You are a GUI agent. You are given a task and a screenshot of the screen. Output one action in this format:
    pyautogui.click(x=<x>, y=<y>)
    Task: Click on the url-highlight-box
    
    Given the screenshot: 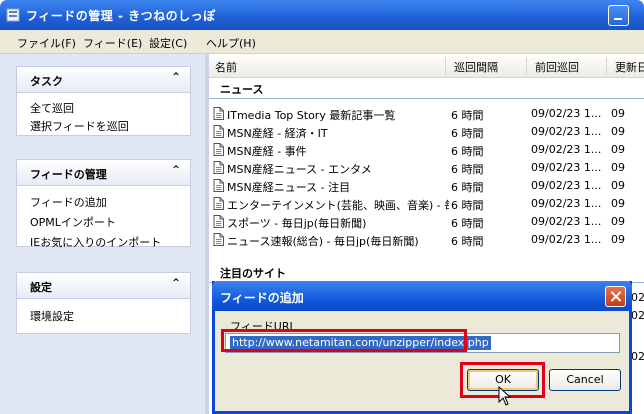 What is the action you would take?
    pyautogui.click(x=344, y=340)
    